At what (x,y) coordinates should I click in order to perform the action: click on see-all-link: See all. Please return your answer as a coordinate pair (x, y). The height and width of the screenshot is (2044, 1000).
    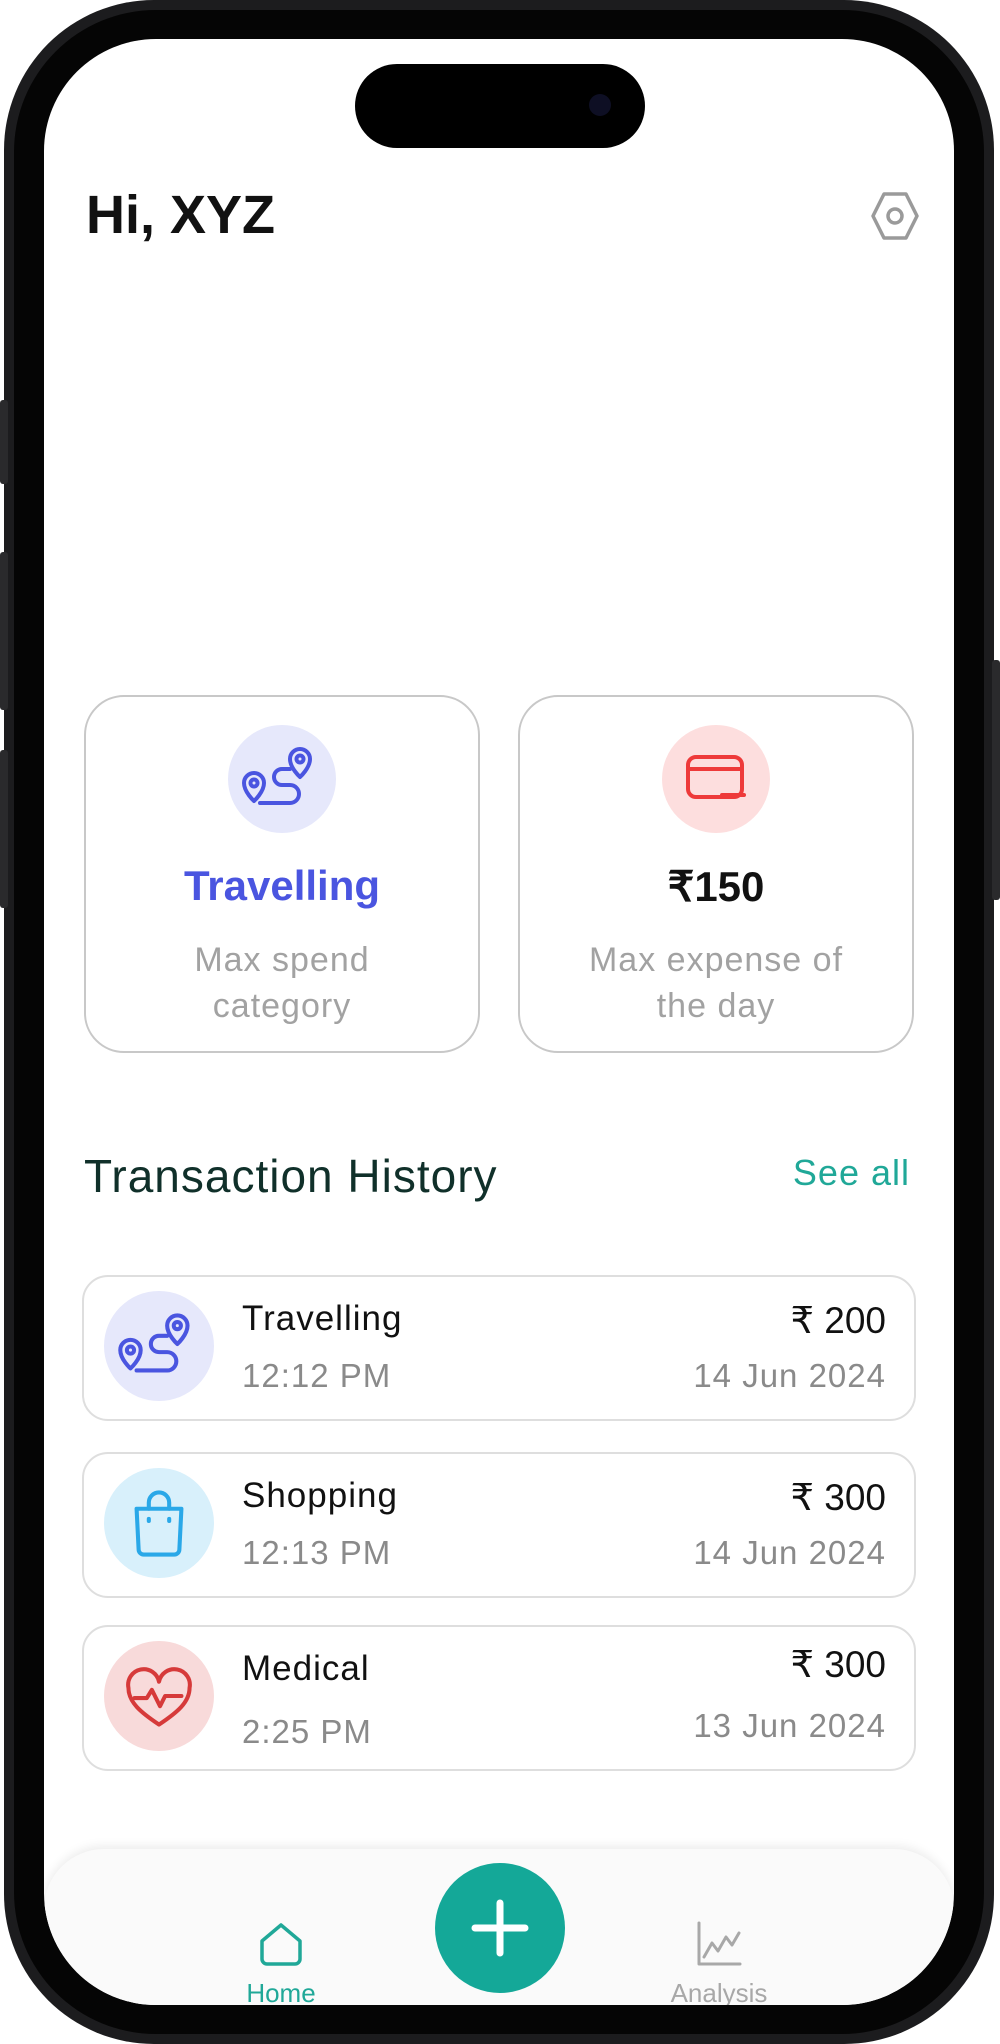
    Looking at the image, I should click on (851, 1173).